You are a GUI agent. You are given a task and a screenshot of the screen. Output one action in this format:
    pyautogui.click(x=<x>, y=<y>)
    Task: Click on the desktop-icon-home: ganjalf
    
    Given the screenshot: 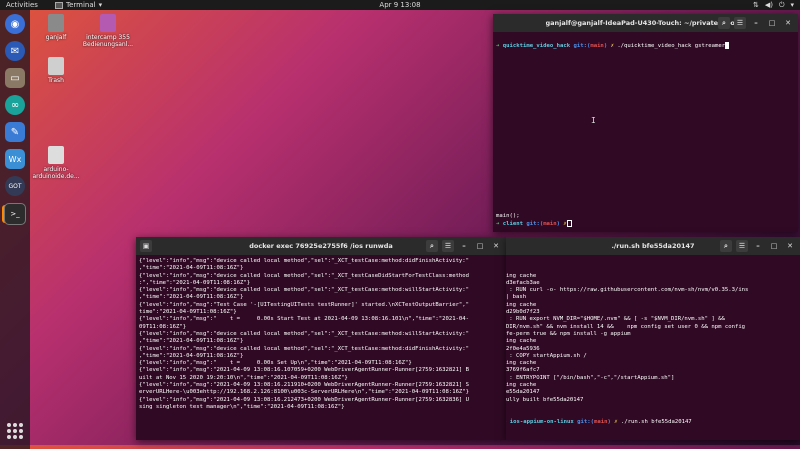 What is the action you would take?
    pyautogui.click(x=56, y=27)
    